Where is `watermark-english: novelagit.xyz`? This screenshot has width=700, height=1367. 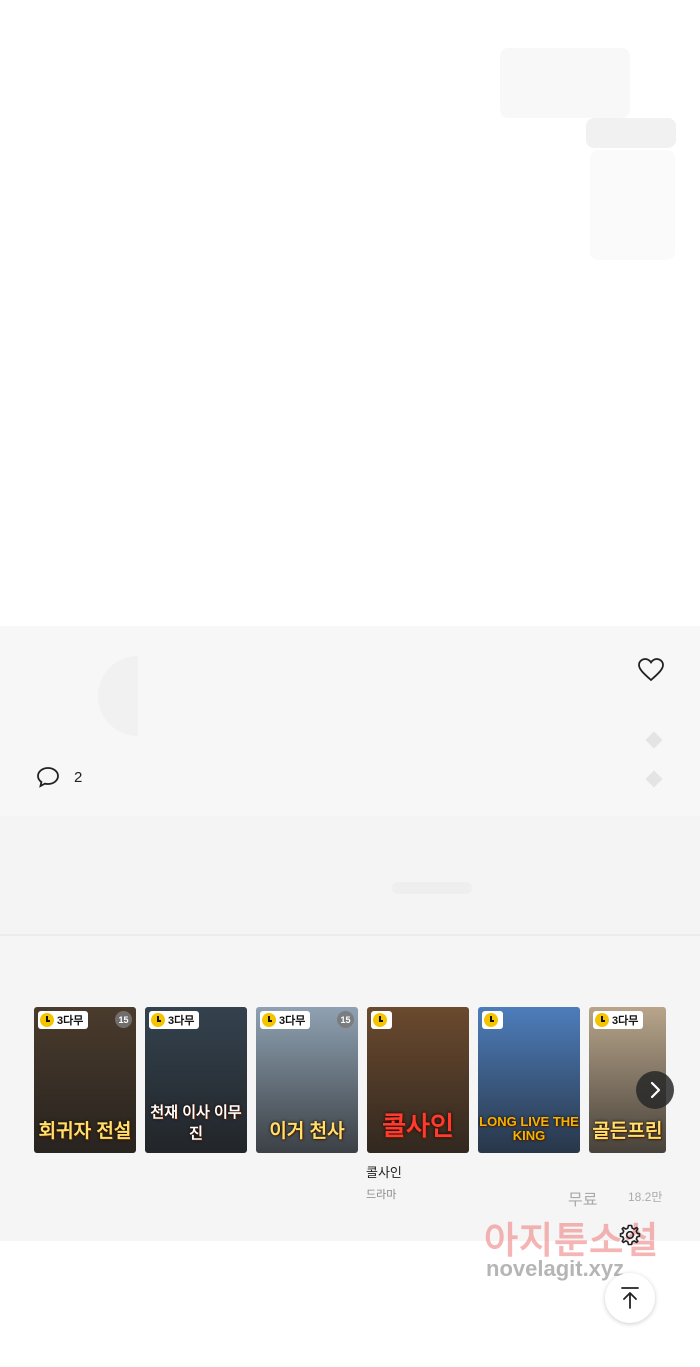 watermark-english: novelagit.xyz is located at coordinates (555, 1268).